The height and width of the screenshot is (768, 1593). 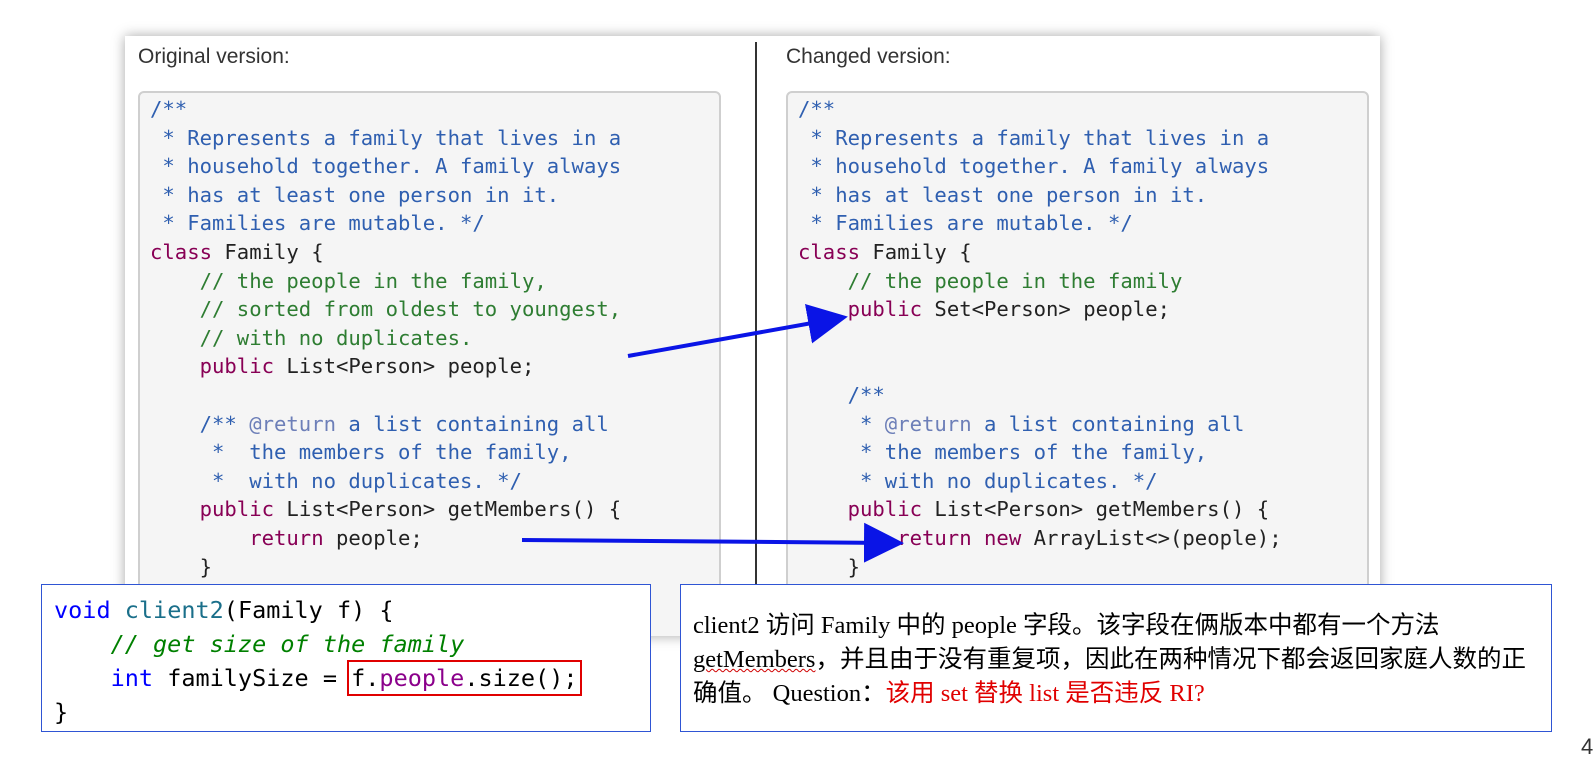 What do you see at coordinates (464, 678) in the screenshot?
I see `highlighted-expression: f.people.size();` at bounding box center [464, 678].